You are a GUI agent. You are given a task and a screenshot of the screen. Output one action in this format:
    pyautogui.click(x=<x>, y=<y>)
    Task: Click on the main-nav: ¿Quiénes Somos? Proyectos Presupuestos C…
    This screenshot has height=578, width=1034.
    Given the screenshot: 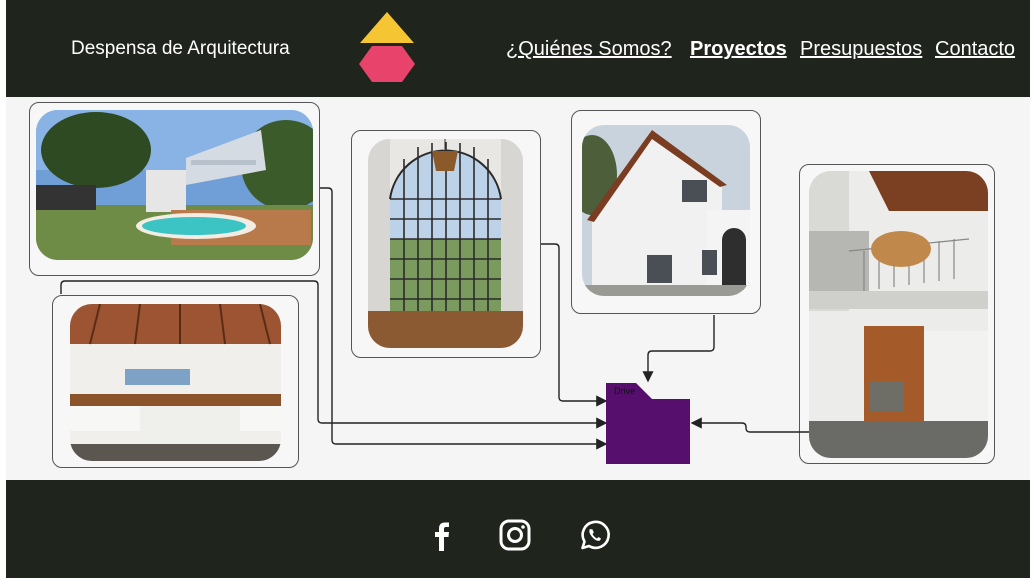 What is the action you would take?
    pyautogui.click(x=518, y=51)
    